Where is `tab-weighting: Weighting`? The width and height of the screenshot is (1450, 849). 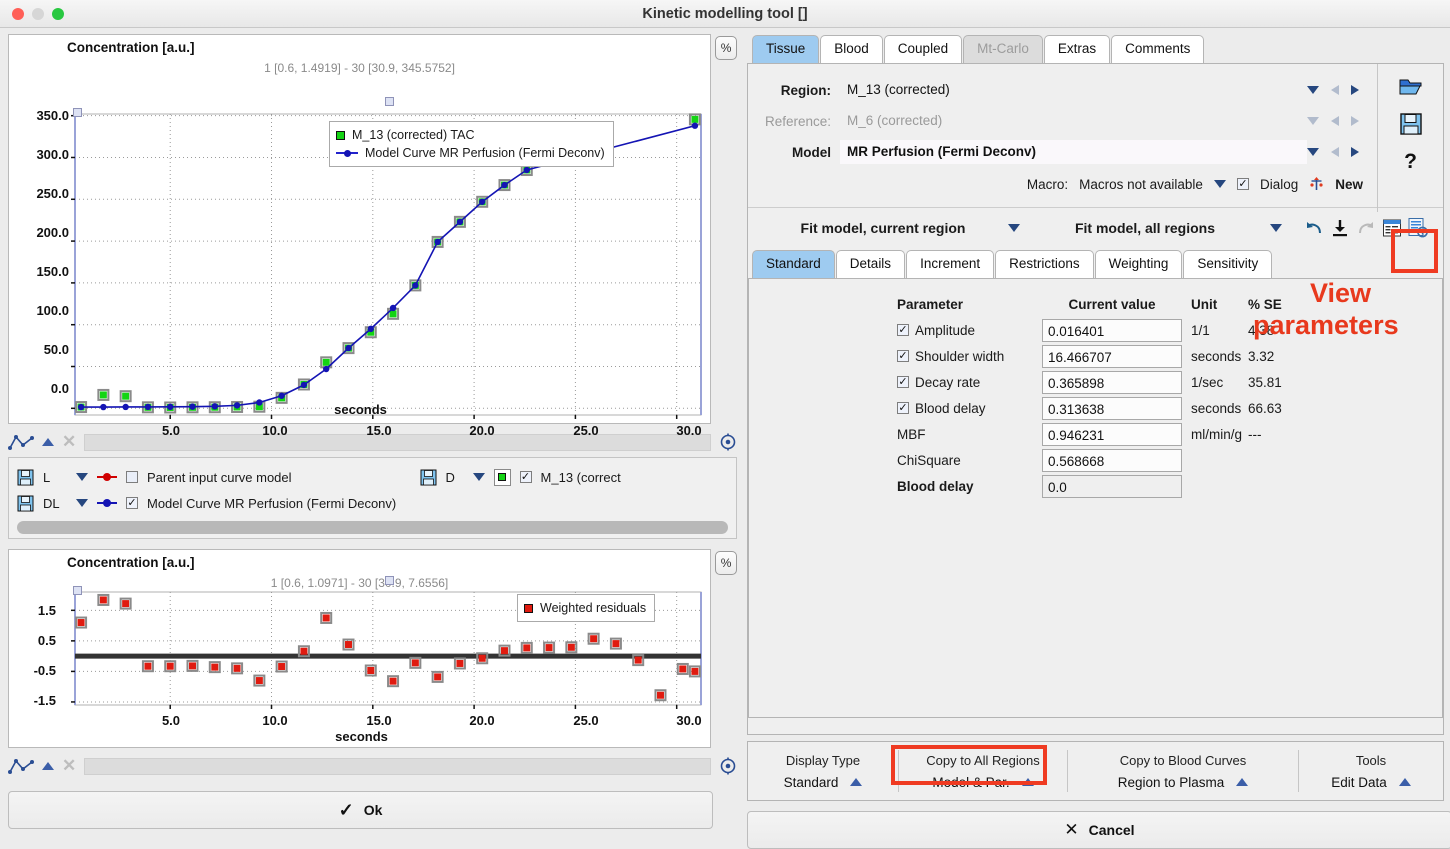
tab-weighting: Weighting is located at coordinates (1138, 264).